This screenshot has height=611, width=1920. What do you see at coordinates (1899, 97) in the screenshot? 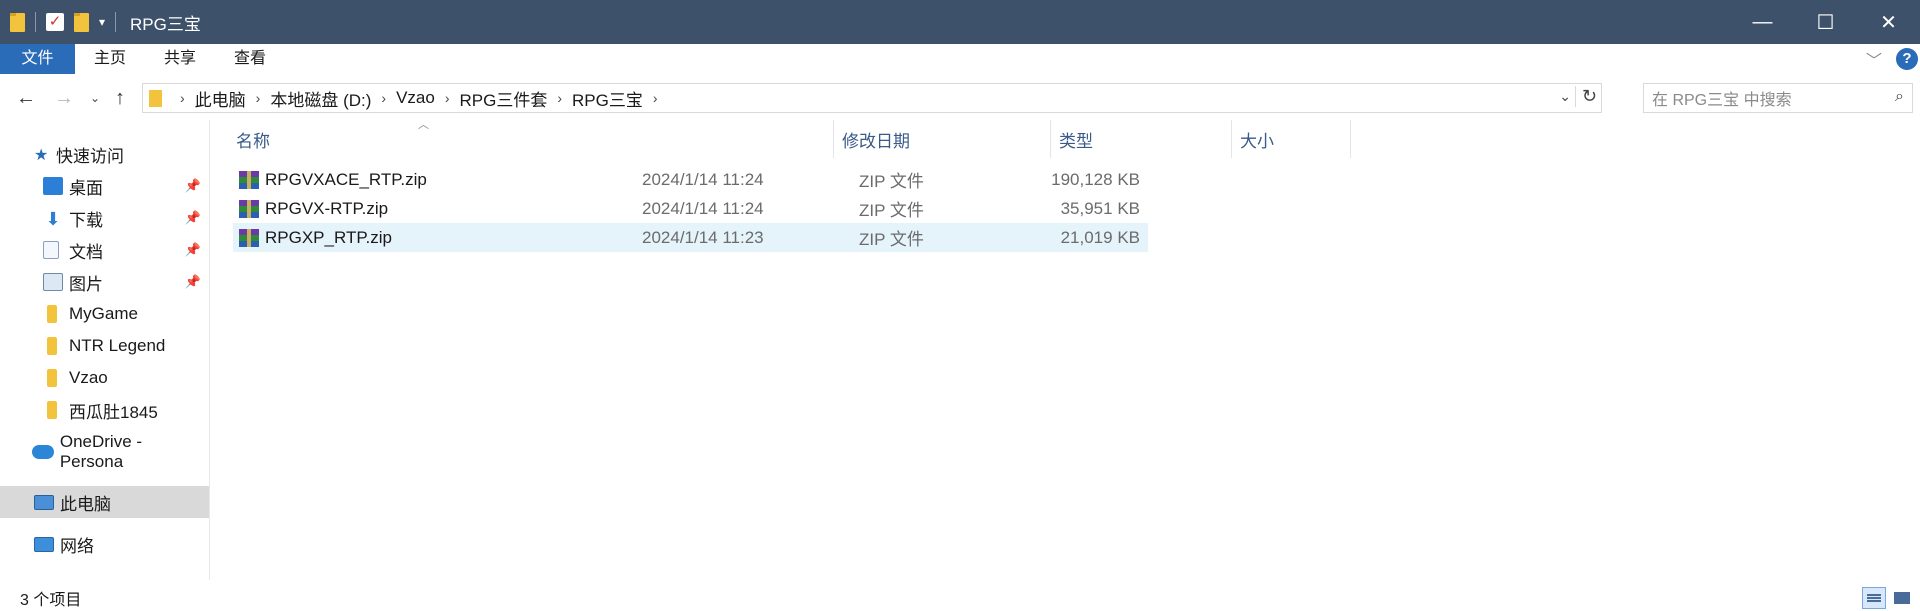
I see `search-icon: ⌕` at bounding box center [1899, 97].